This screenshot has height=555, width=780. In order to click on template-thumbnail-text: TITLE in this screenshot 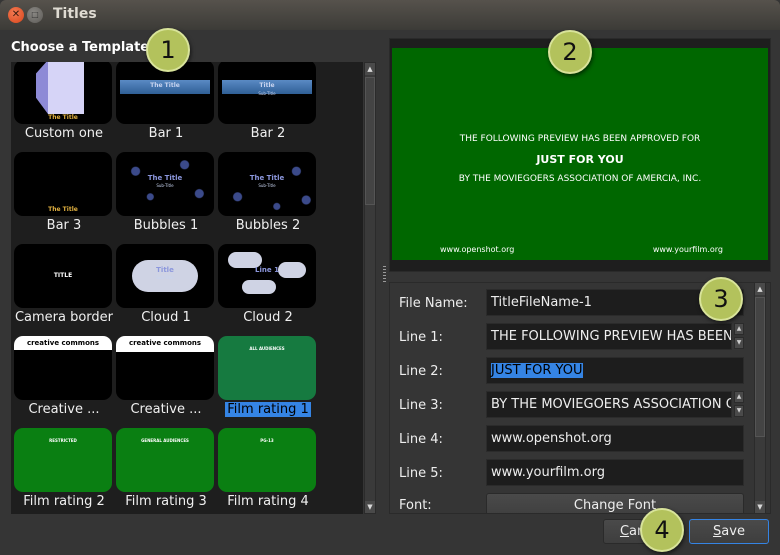, I will do `click(63, 275)`.